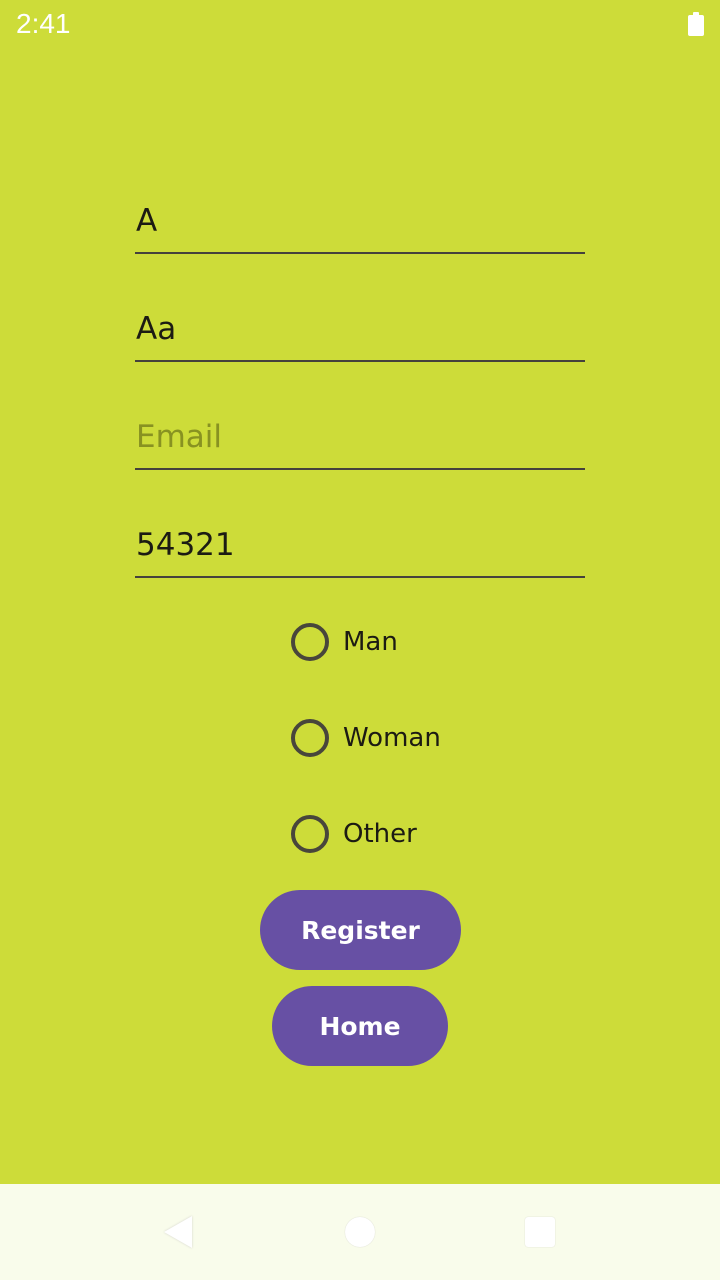 The width and height of the screenshot is (720, 1280). Describe the element at coordinates (696, 24) in the screenshot. I see `battery-icon` at that location.